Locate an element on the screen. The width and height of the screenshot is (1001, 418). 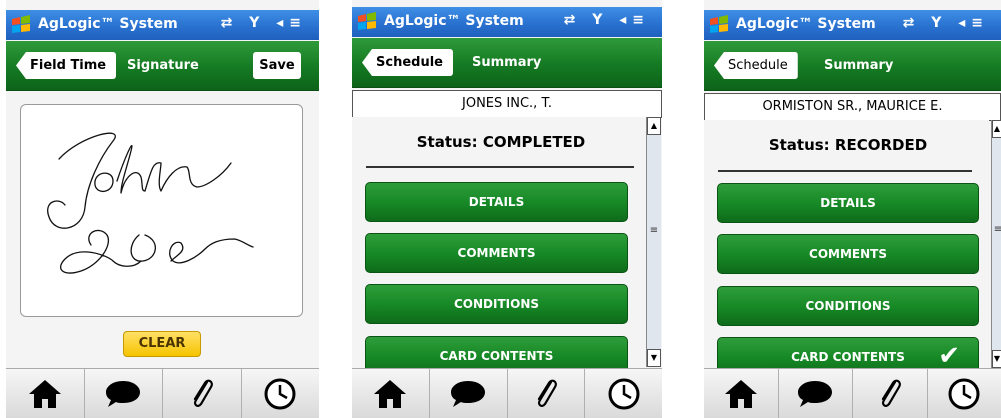
customer-name: ORMISTON SR., MAURICE E. is located at coordinates (852, 107).